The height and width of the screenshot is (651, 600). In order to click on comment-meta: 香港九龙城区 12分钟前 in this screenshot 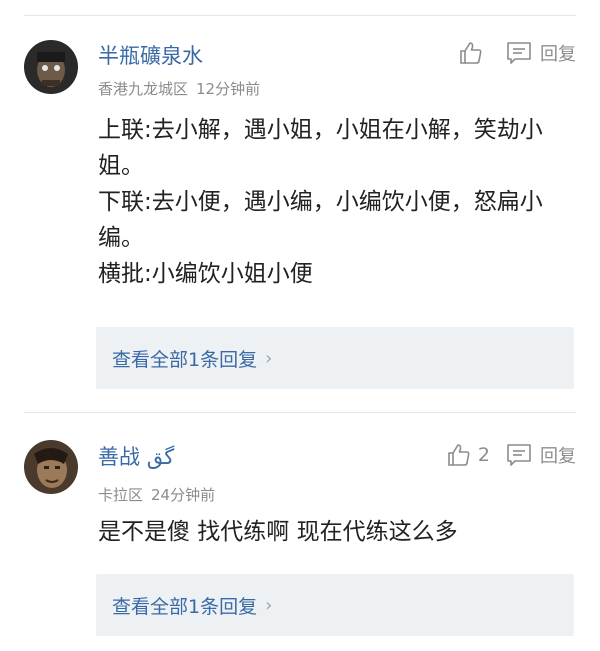, I will do `click(179, 88)`.